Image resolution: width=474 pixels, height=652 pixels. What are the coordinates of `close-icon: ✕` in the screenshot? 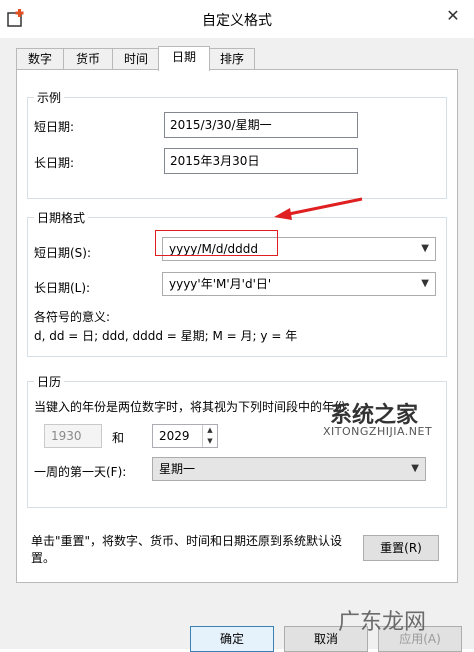 It's located at (453, 15).